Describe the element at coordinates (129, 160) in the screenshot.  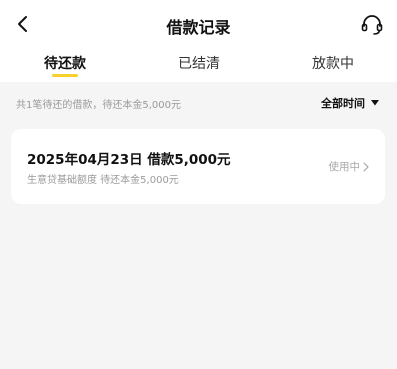
I see `loan-title: 2025年04月23日 借款5,000元` at that location.